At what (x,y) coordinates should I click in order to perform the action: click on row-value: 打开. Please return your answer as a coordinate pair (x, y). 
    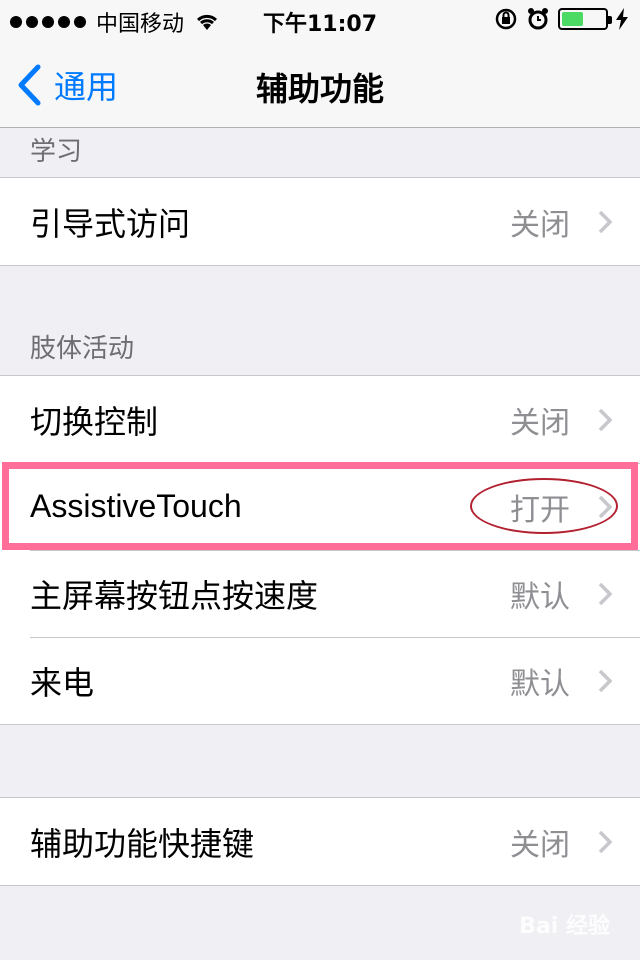
    Looking at the image, I should click on (540, 510).